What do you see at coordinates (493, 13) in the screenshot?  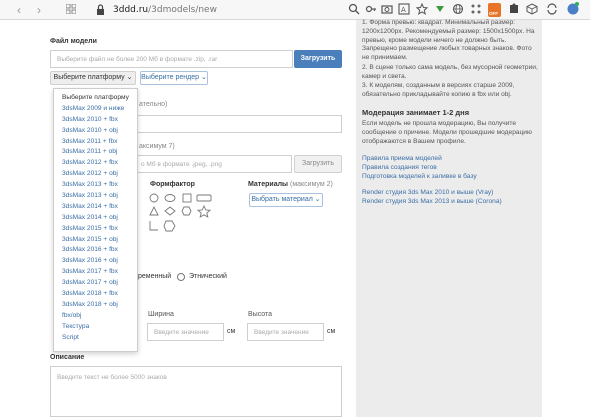 I see `badge-text: OFF` at bounding box center [493, 13].